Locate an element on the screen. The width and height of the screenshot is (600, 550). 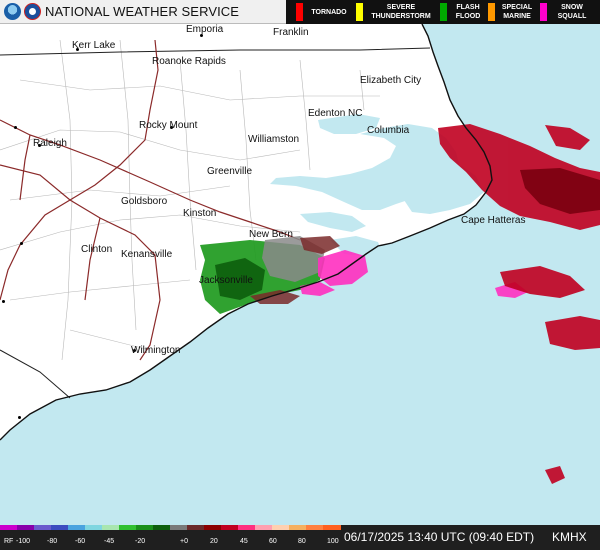
colorbar-label: 100 is located at coordinates (333, 541).